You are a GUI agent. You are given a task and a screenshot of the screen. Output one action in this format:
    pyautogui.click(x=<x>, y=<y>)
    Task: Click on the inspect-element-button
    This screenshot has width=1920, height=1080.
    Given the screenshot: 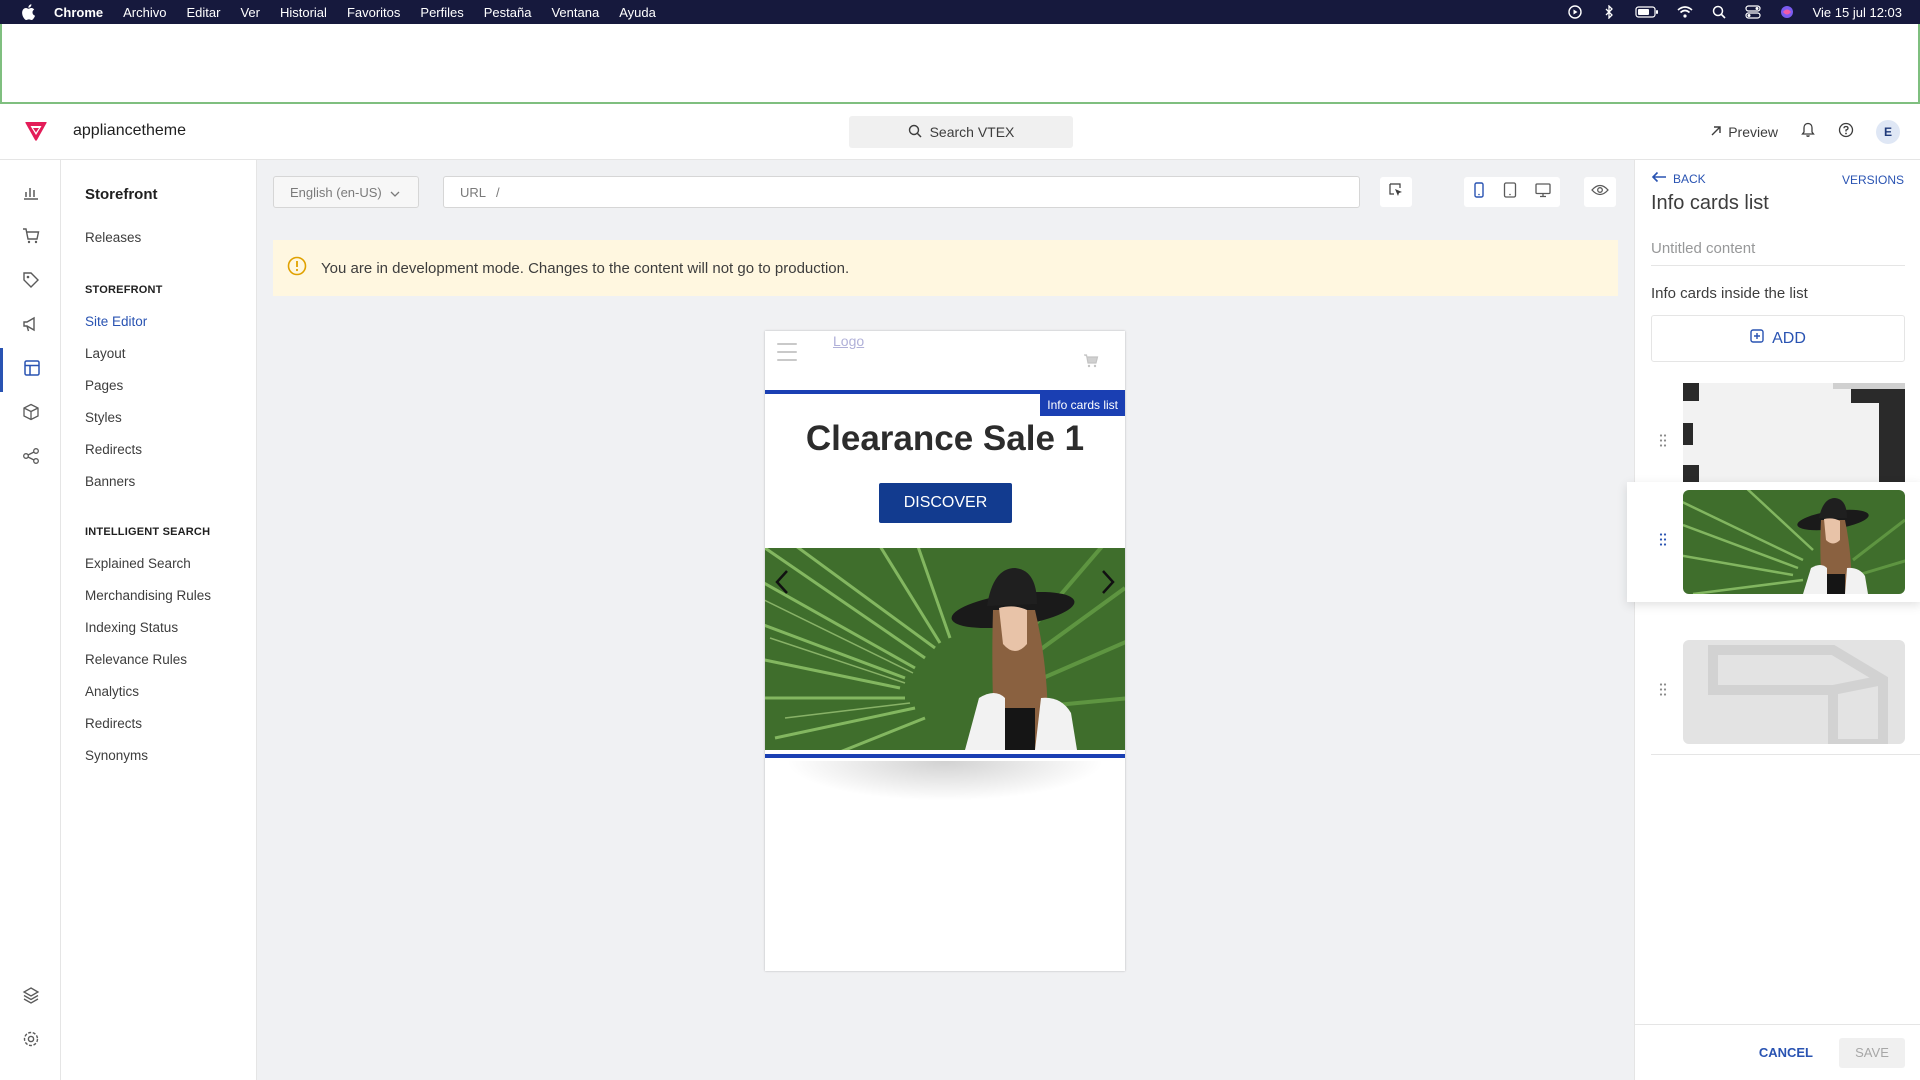 What is the action you would take?
    pyautogui.click(x=1396, y=192)
    